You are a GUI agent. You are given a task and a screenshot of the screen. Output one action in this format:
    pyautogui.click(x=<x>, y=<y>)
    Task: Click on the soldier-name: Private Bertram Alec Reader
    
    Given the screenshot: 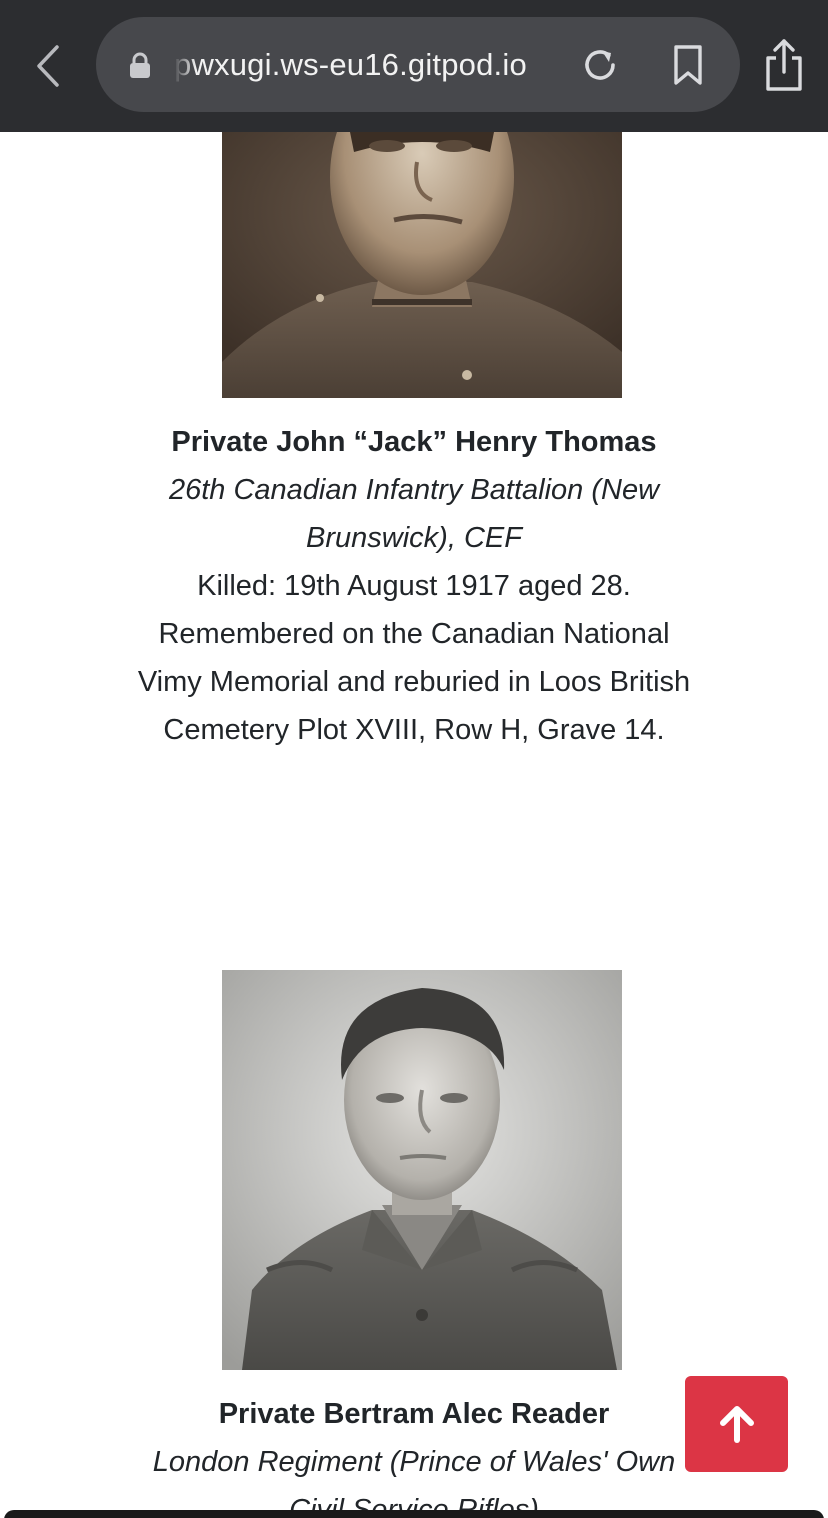 What is the action you would take?
    pyautogui.click(x=414, y=1414)
    